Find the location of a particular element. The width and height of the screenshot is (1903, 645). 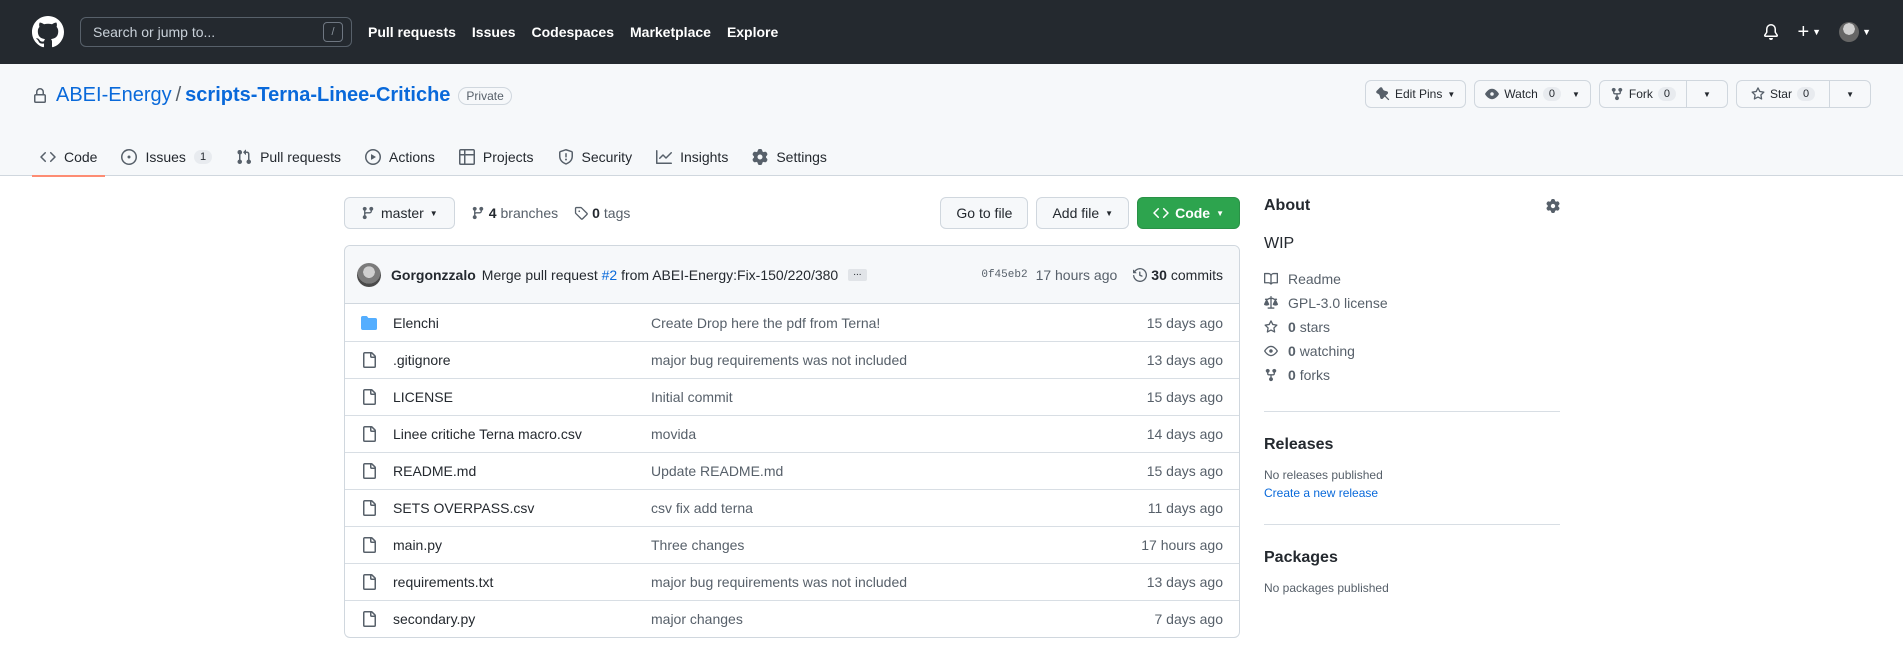

no-releases-text: No releases published is located at coordinates (1323, 475).